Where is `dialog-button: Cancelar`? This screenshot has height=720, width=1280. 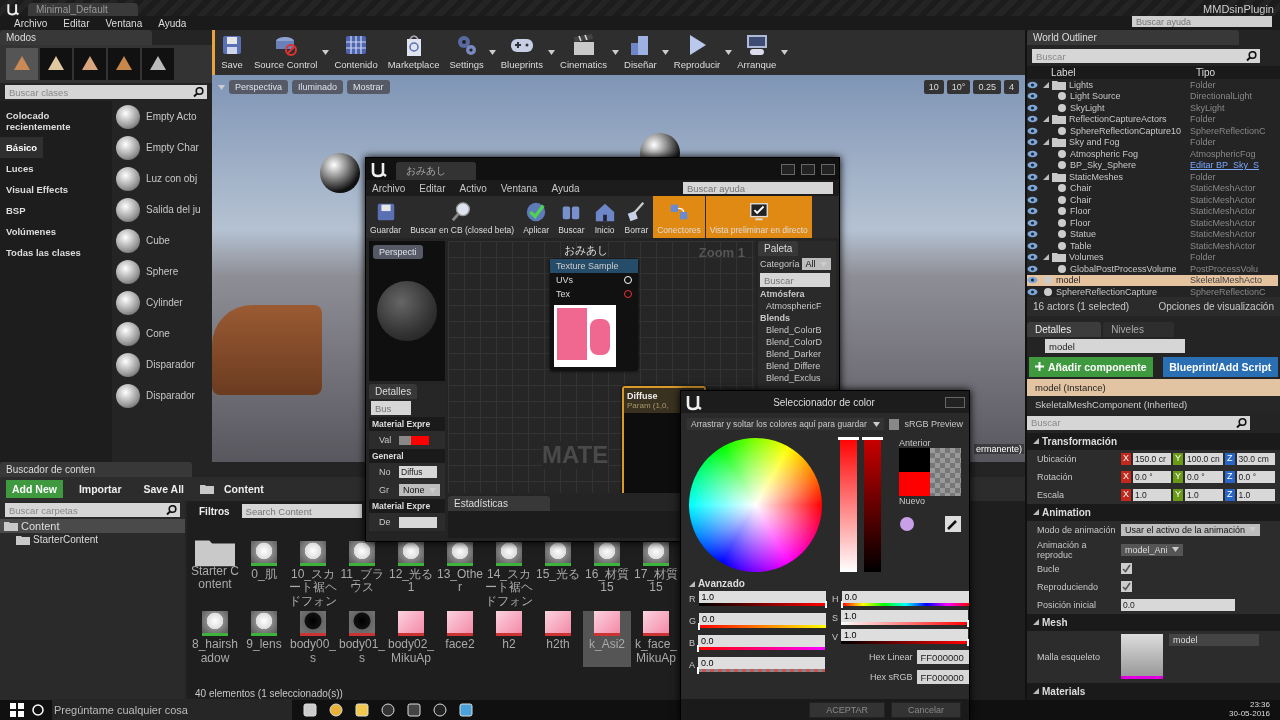 dialog-button: Cancelar is located at coordinates (925, 710).